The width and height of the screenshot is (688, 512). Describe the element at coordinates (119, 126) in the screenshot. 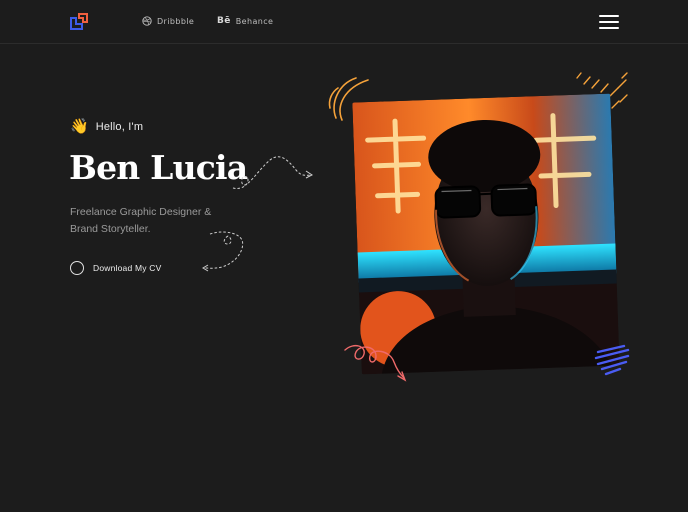

I see `greeting-text: Hello, I'm` at that location.